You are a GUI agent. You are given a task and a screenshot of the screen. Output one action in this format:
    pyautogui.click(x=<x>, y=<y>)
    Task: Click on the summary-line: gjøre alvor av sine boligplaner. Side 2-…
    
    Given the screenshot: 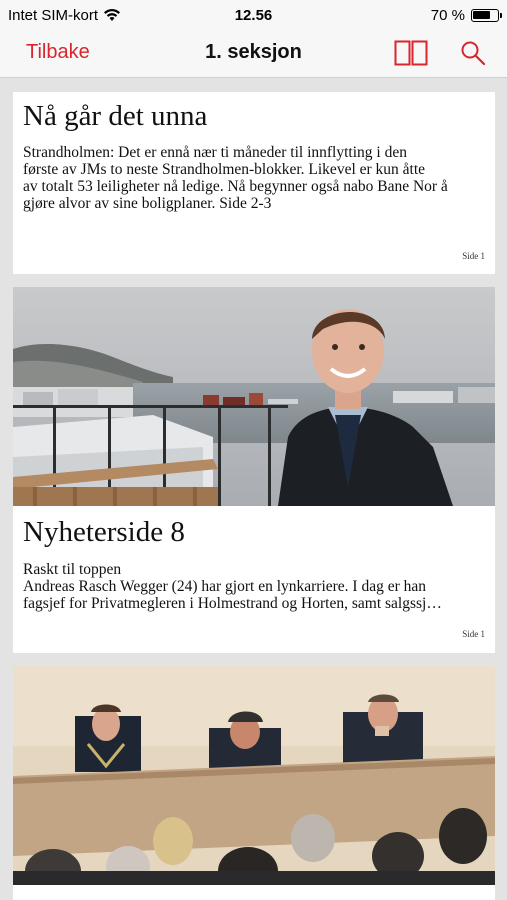 What is the action you would take?
    pyautogui.click(x=147, y=203)
    